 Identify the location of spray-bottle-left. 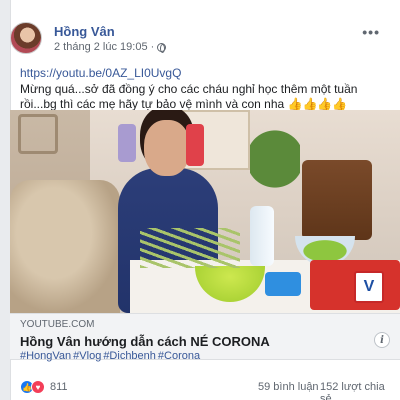
(127, 143).